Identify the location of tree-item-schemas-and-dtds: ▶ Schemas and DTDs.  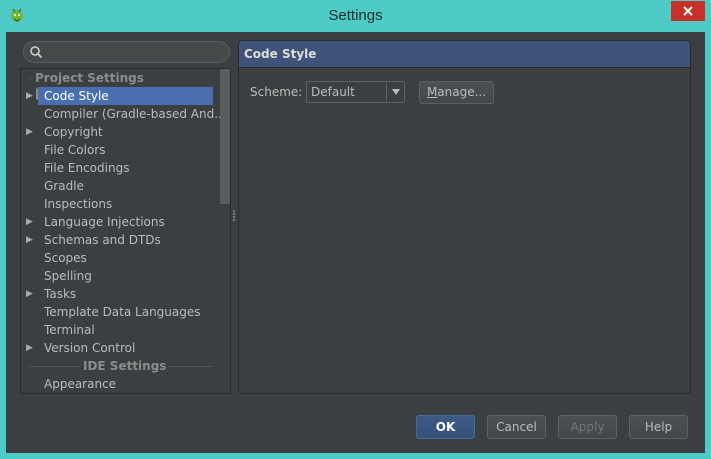
(120, 240).